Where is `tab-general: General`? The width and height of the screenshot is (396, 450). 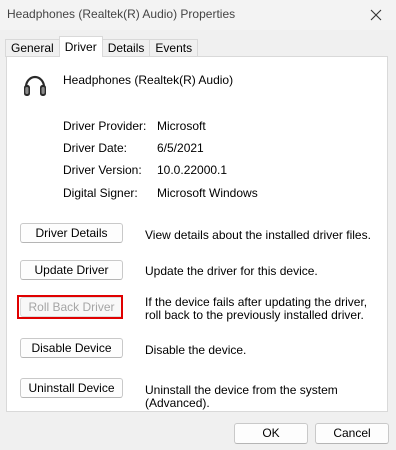 tab-general: General is located at coordinates (32, 48).